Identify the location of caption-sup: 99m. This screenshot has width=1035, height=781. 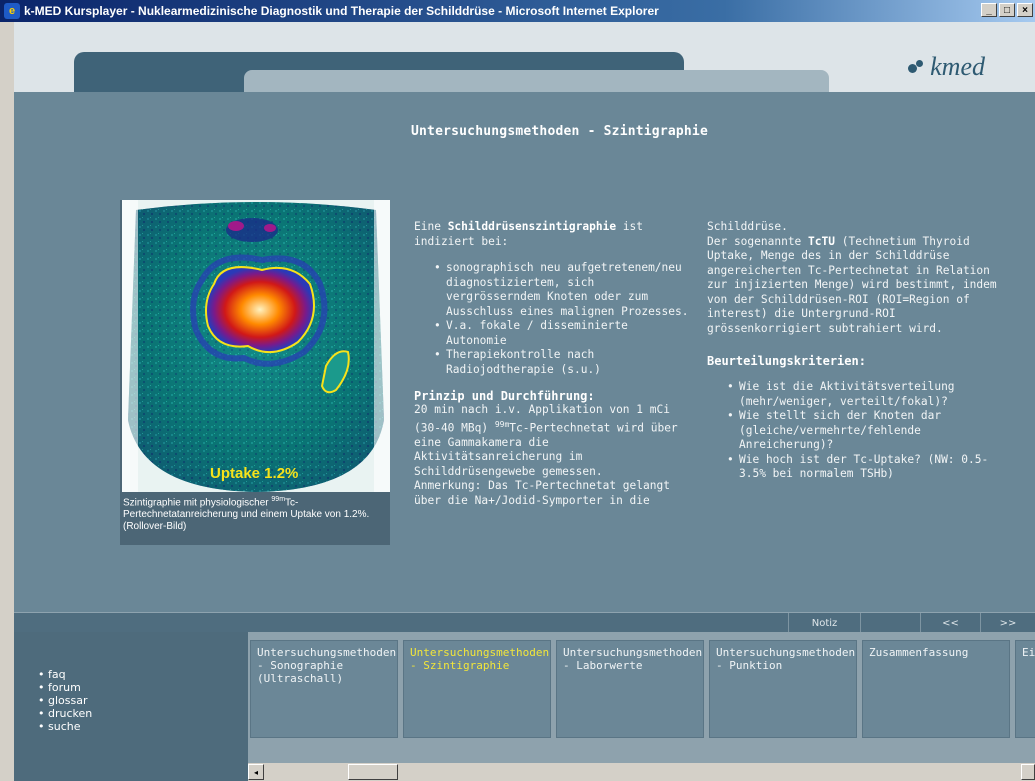
(278, 499).